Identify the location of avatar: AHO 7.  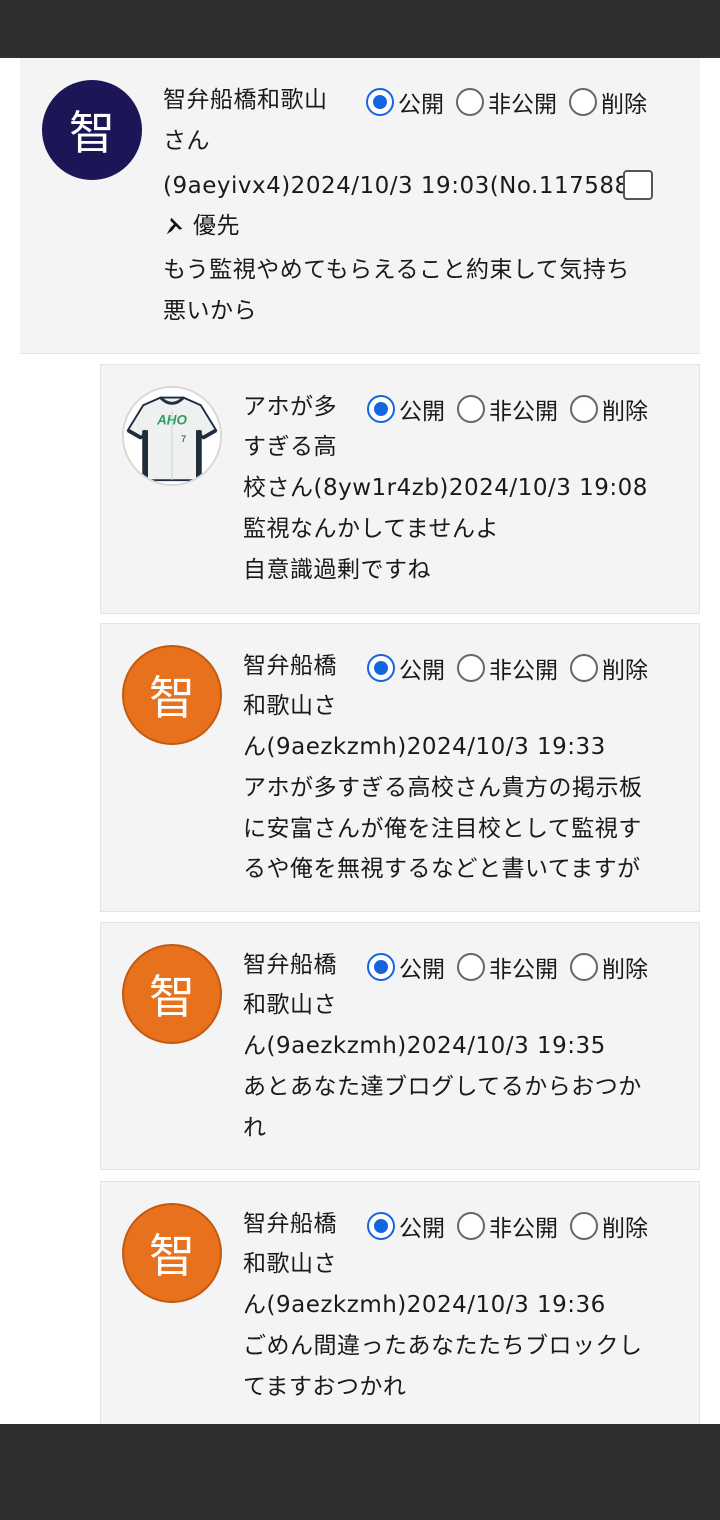
(172, 436).